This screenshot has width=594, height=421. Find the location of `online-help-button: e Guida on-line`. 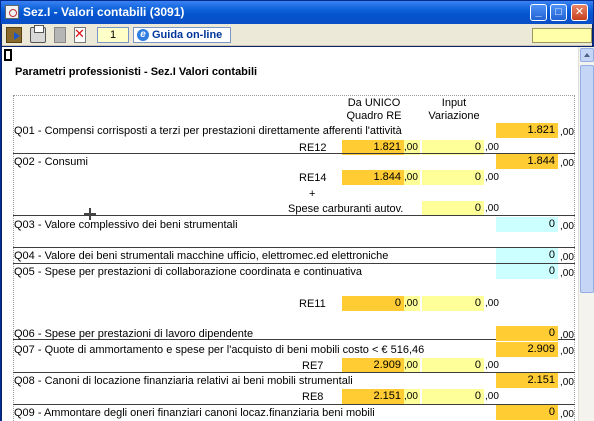

online-help-button: e Guida on-line is located at coordinates (182, 35).